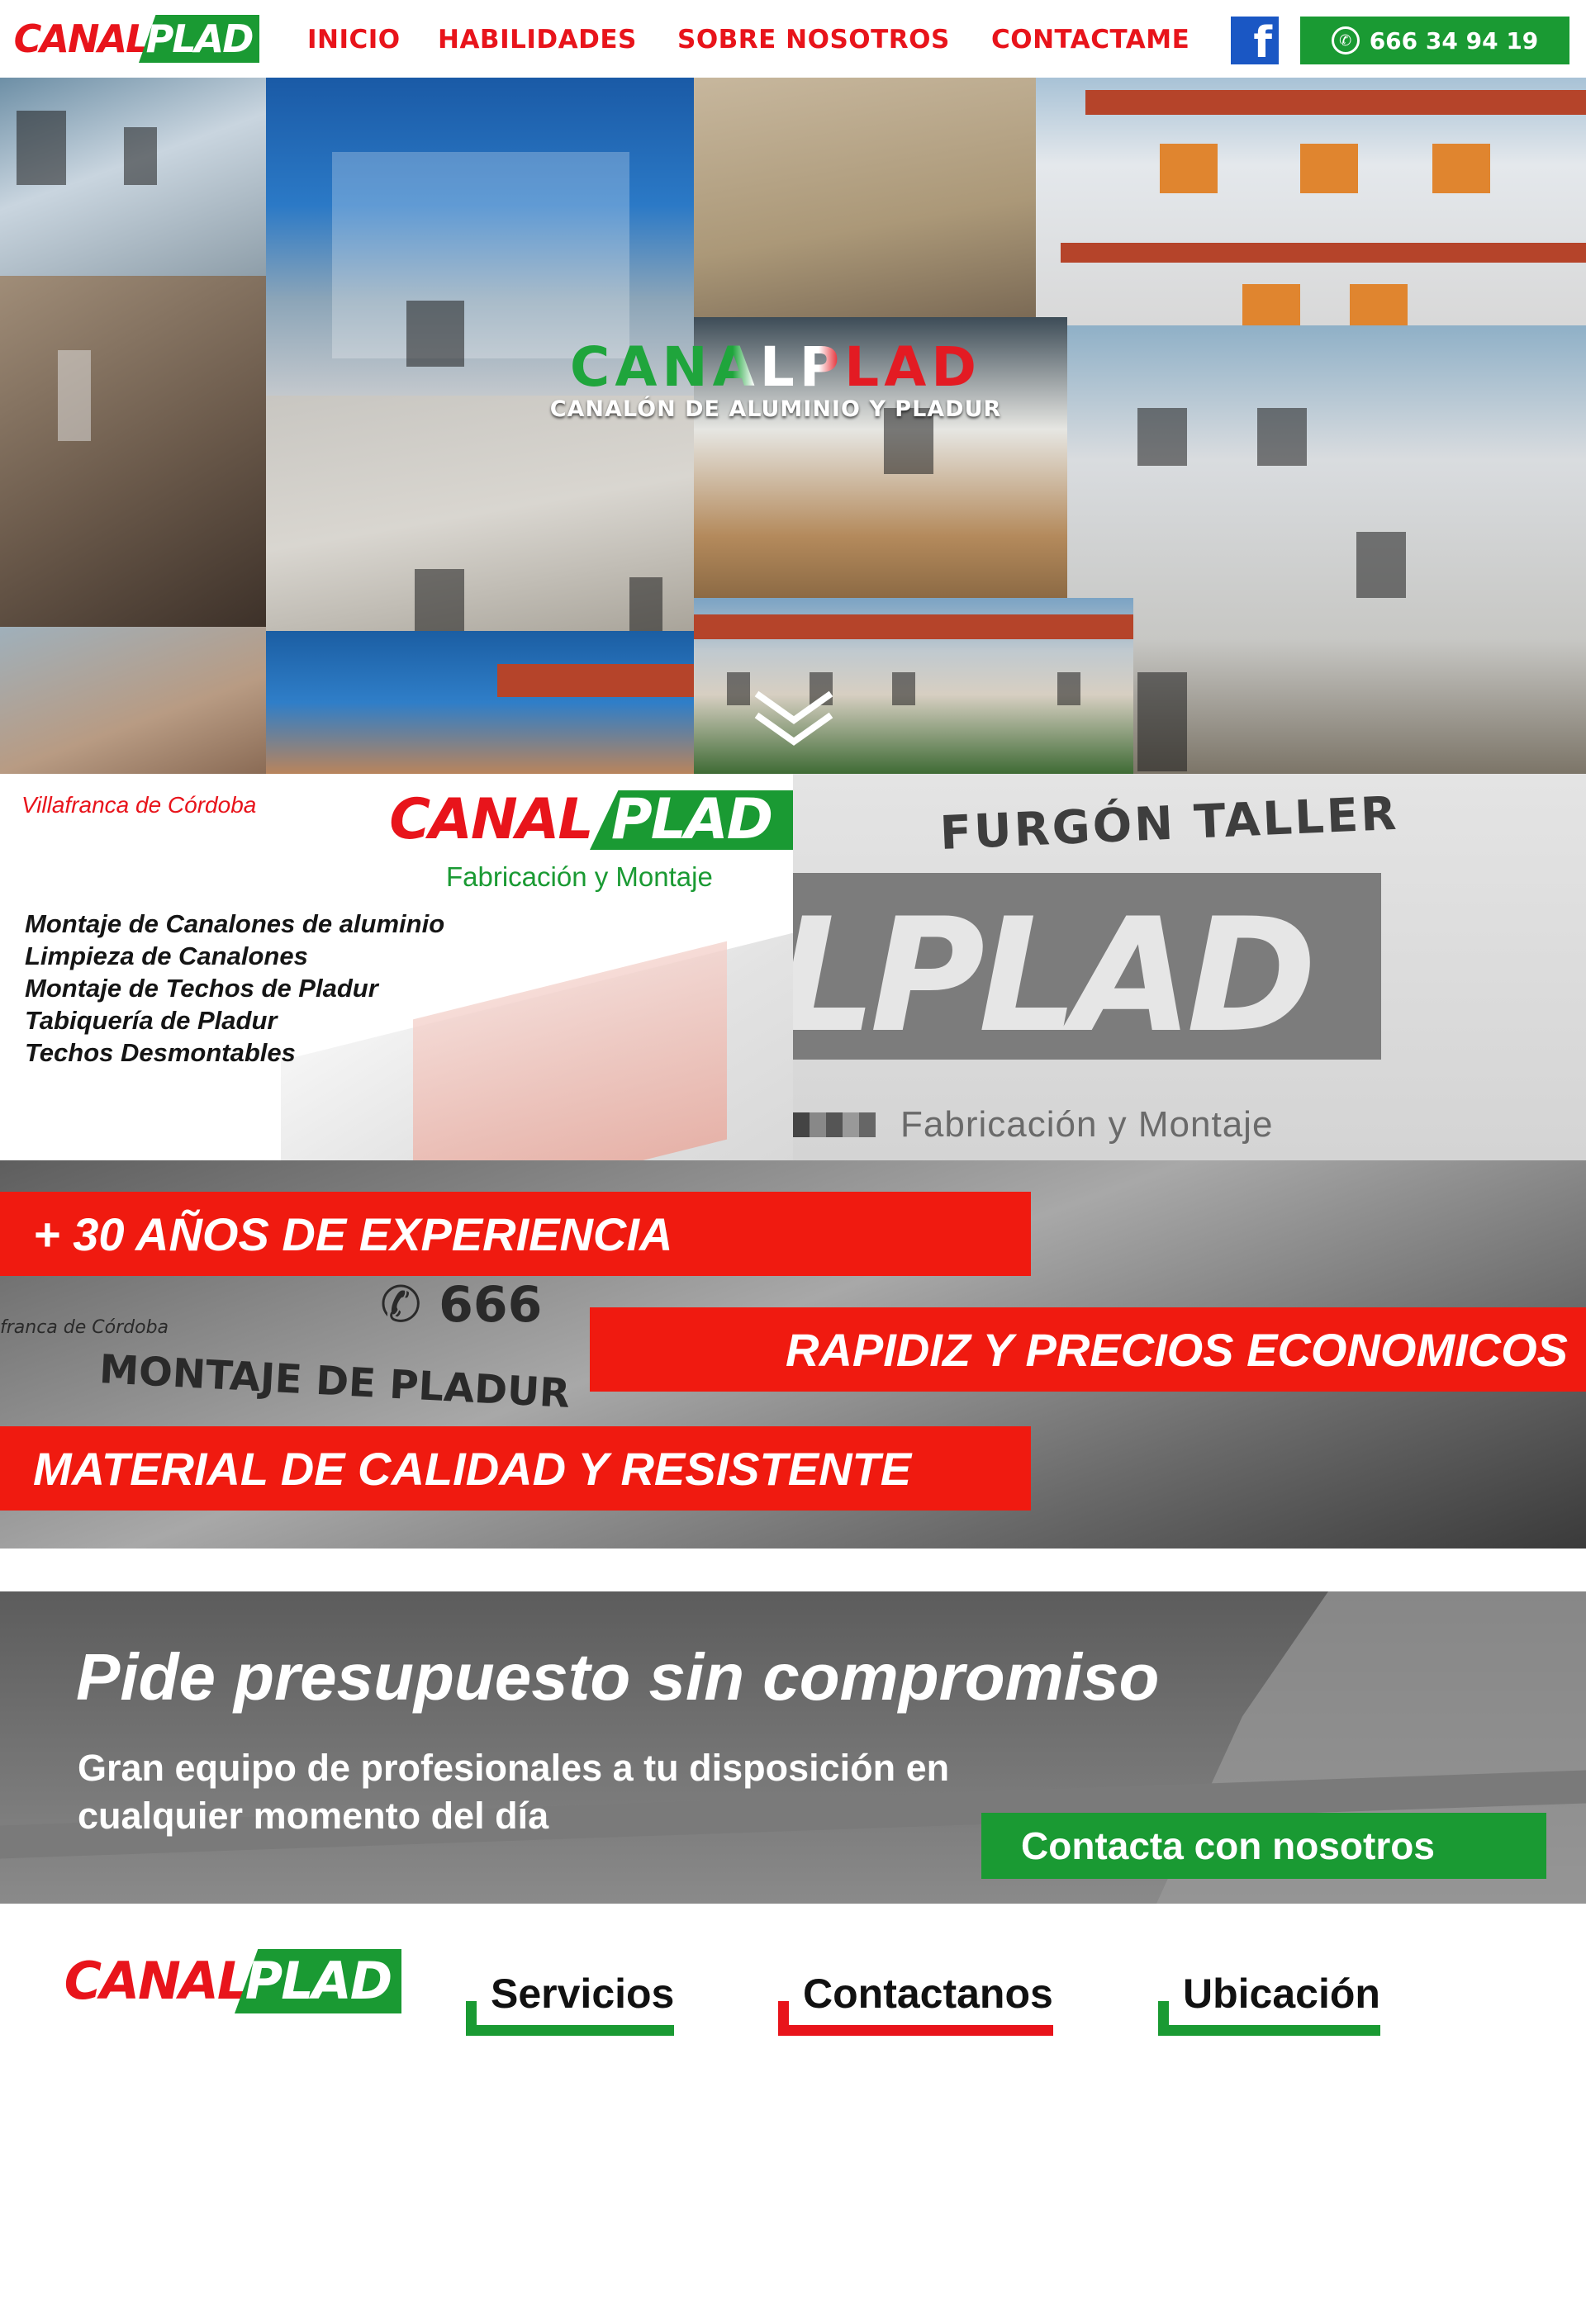  What do you see at coordinates (139, 805) in the screenshot?
I see `location-text: Villafranca de Córdoba` at bounding box center [139, 805].